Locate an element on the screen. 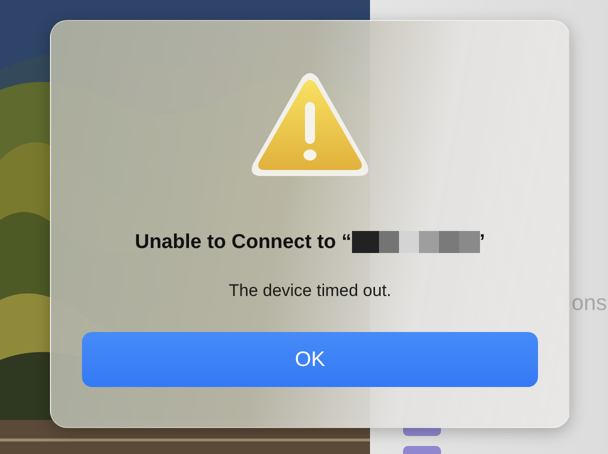 The width and height of the screenshot is (608, 454). alert-title: Unable to Connect to “ is located at coordinates (243, 242).